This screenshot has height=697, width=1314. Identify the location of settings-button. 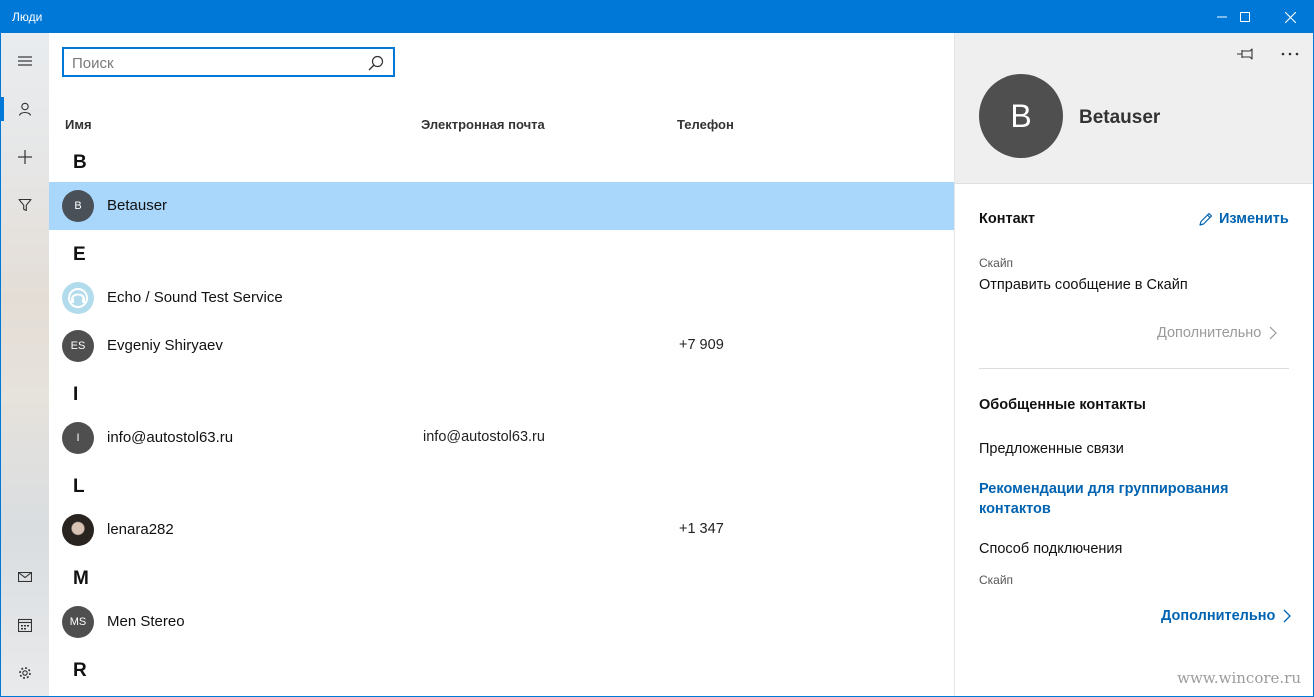
(25, 673).